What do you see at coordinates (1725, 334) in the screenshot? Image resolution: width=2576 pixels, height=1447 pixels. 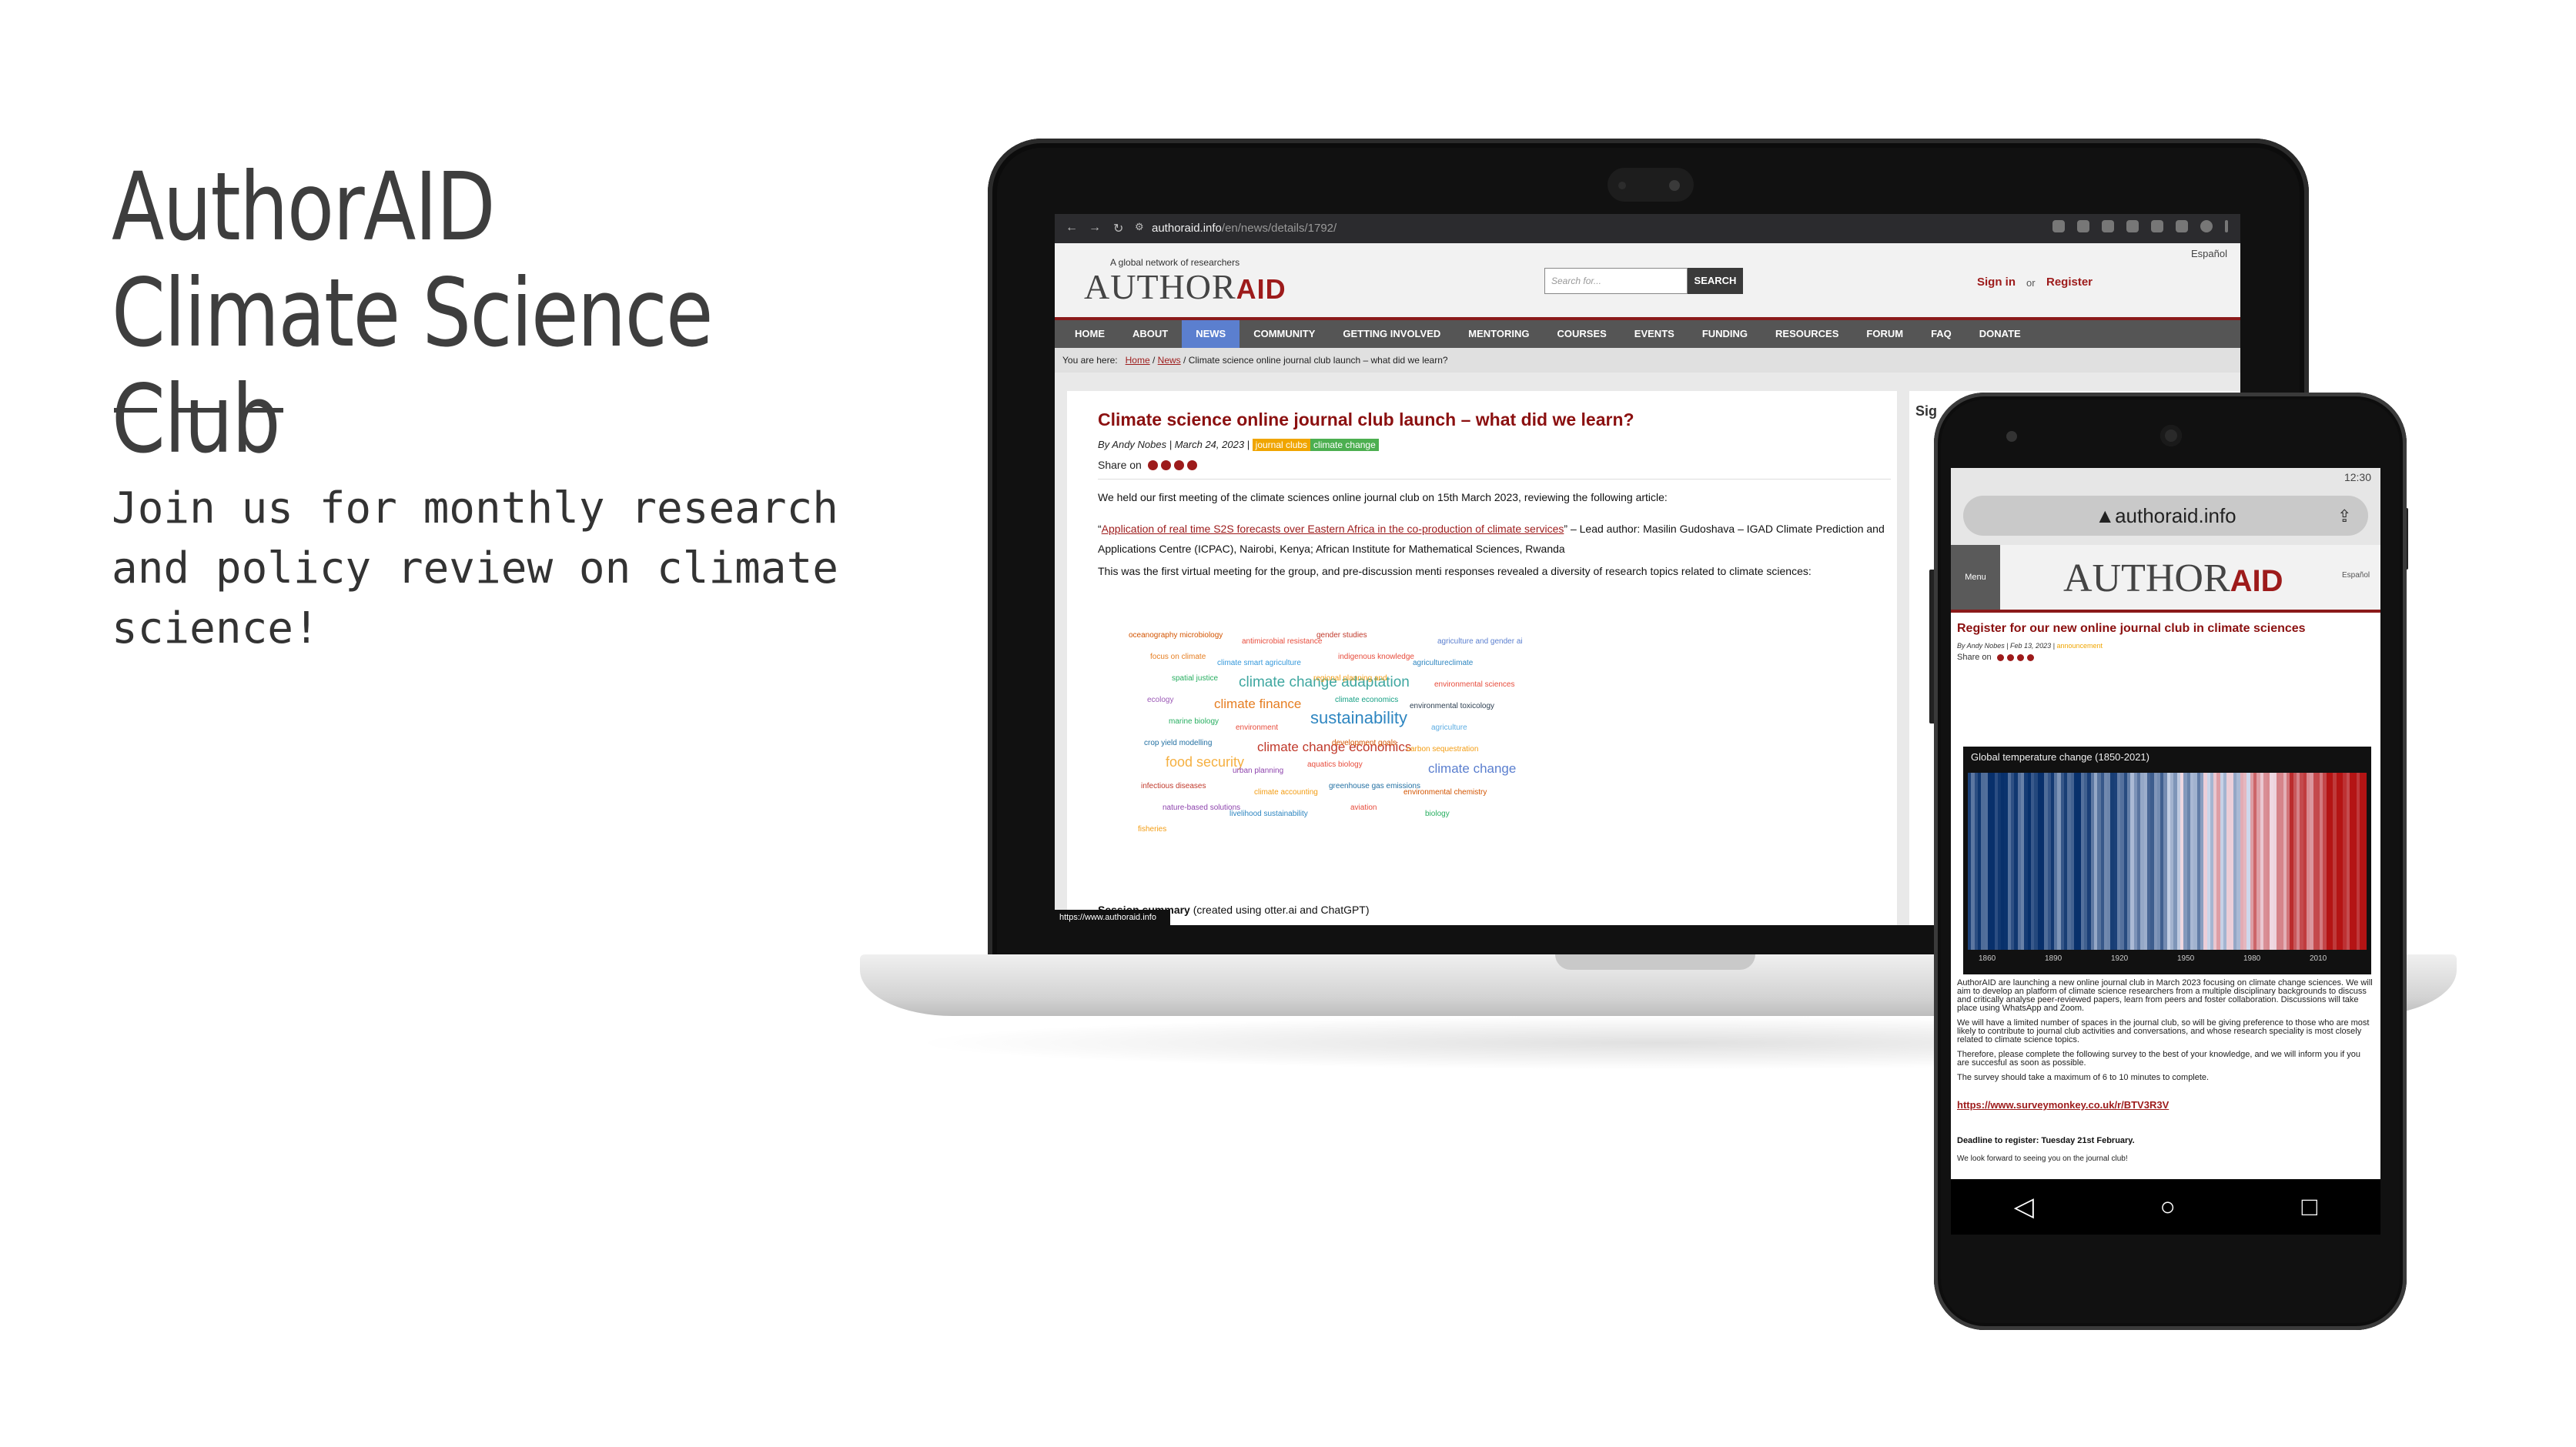 I see `nav-item-funding: FUNDING` at bounding box center [1725, 334].